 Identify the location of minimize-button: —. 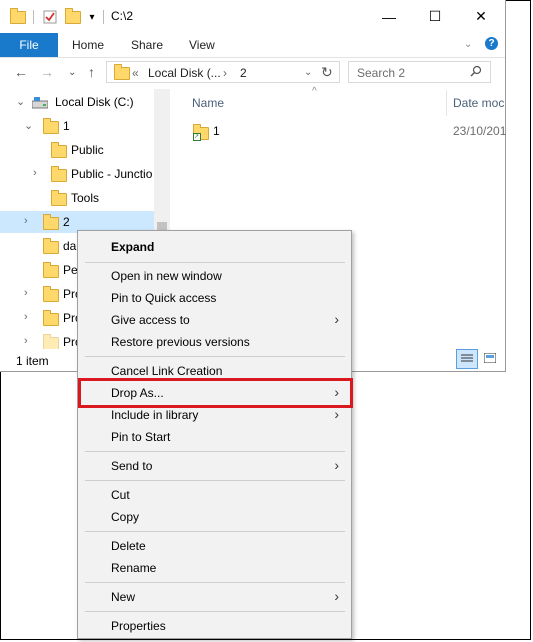
(389, 16).